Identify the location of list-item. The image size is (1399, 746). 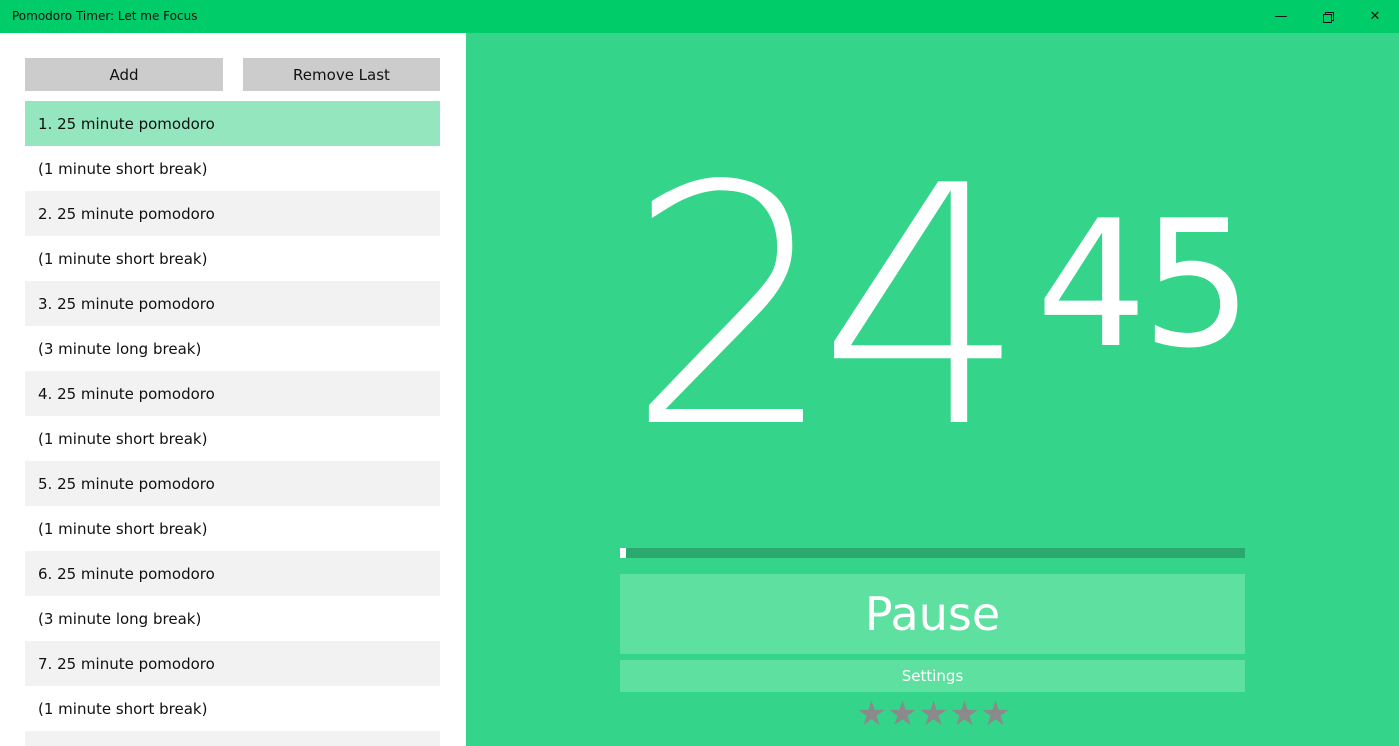
(232, 738).